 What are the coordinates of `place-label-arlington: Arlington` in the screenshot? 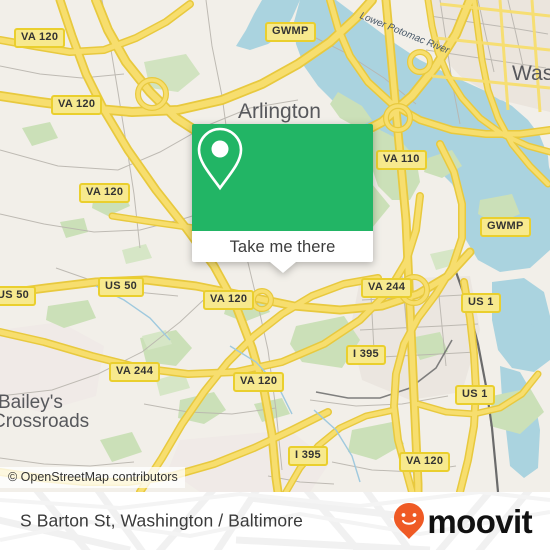 It's located at (279, 111).